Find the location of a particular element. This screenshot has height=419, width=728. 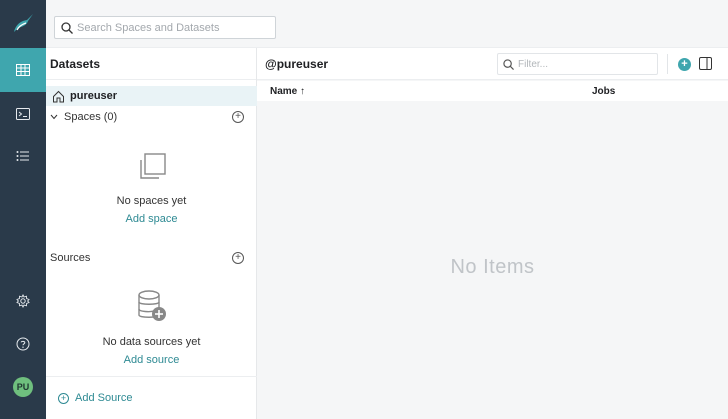

page-title: @pureuser is located at coordinates (297, 64).